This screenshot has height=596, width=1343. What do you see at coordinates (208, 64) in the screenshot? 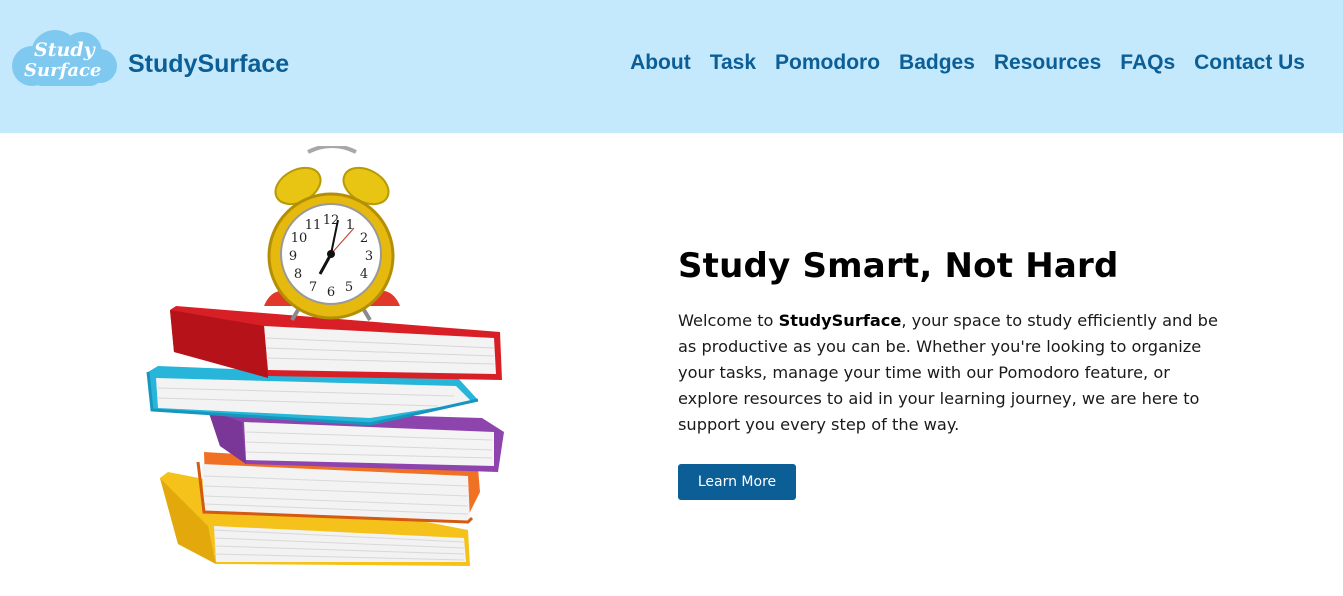
I see `brand-name: StudySurface` at bounding box center [208, 64].